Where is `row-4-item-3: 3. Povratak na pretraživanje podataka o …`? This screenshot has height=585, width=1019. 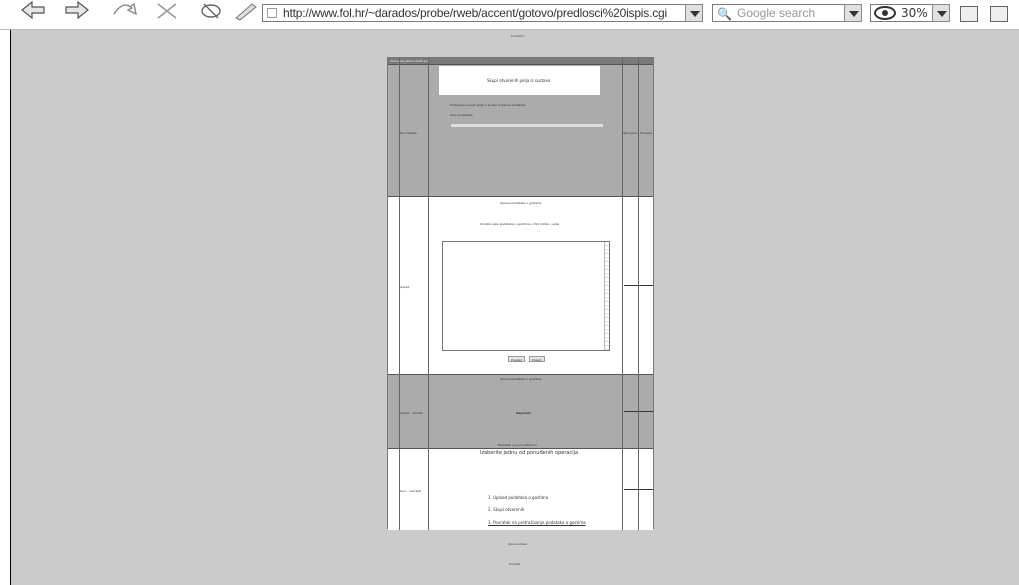 row-4-item-3: 3. Povratak na pretraživanje podataka o … is located at coordinates (537, 522).